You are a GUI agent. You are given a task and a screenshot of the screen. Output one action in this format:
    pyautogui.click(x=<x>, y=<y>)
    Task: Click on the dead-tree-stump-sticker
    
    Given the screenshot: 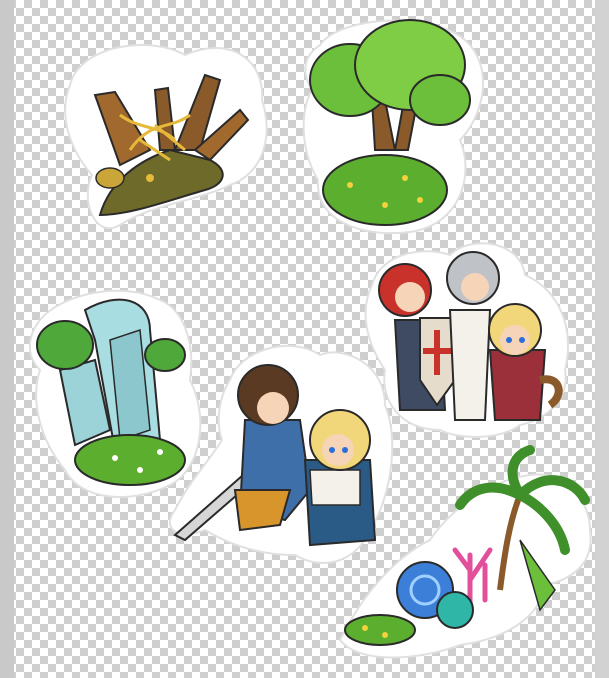 What is the action you would take?
    pyautogui.click(x=166, y=136)
    